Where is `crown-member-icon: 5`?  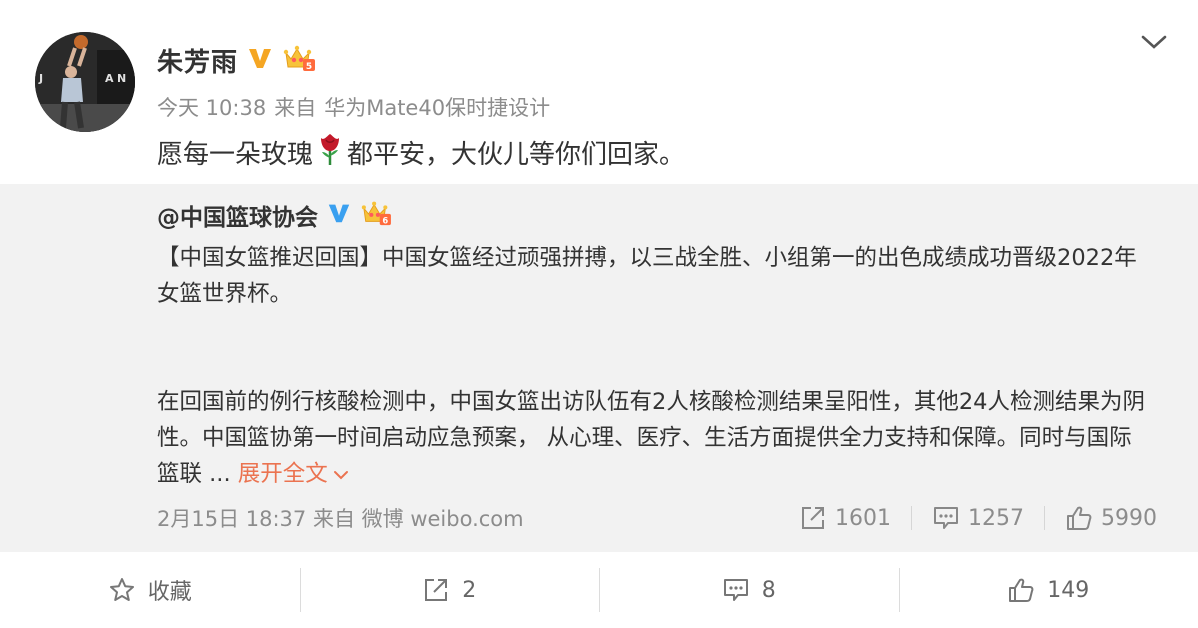 crown-member-icon: 5 is located at coordinates (299, 60).